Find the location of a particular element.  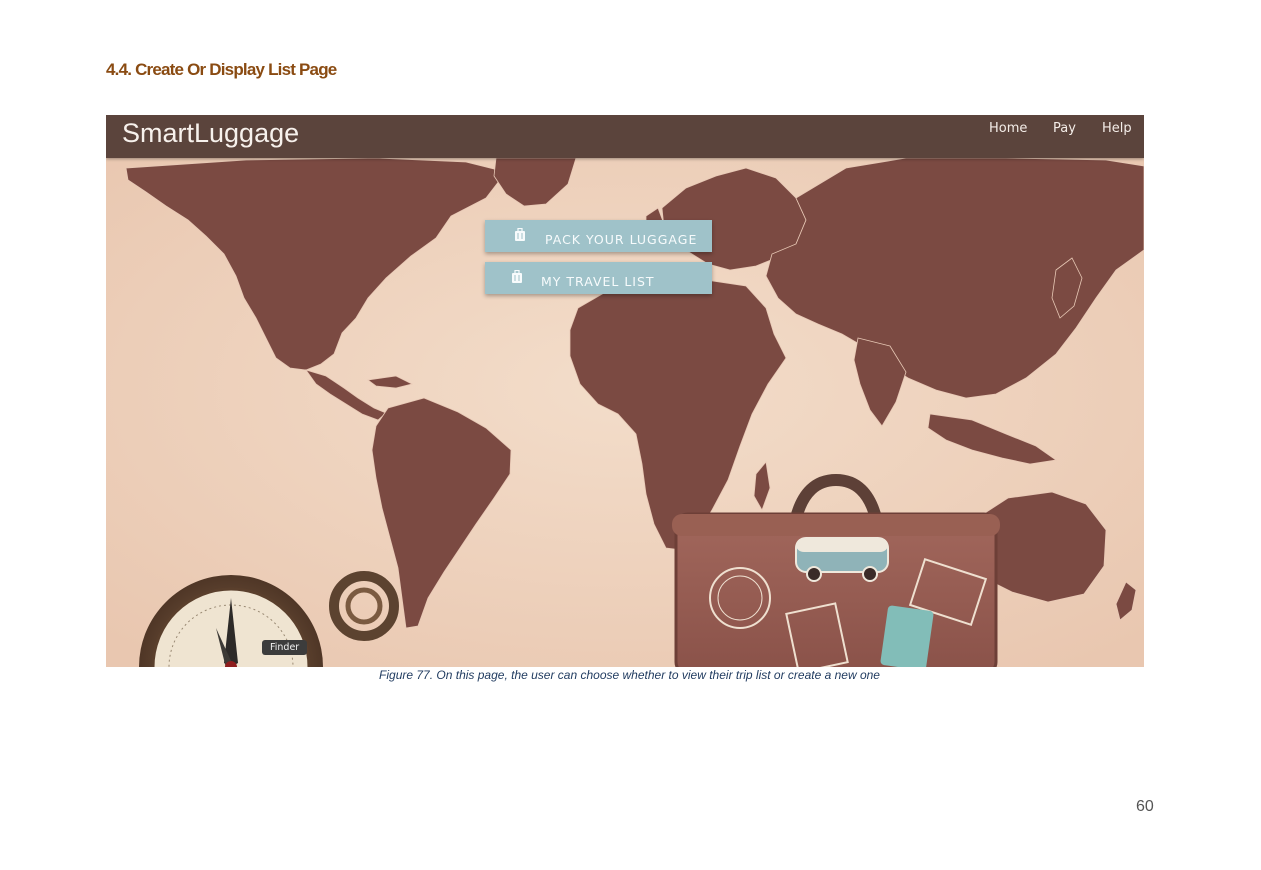

nav-help-link: Help is located at coordinates (1117, 128).